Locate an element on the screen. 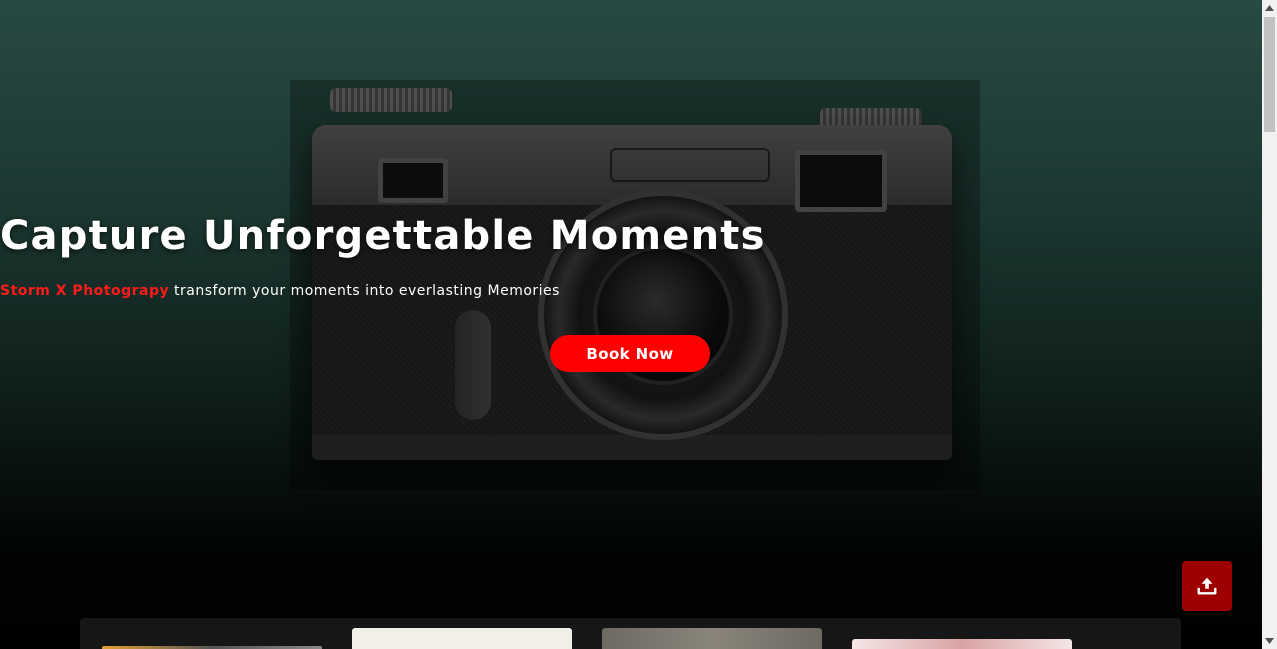 The image size is (1277, 649). upload-arrow-icon is located at coordinates (1207, 586).